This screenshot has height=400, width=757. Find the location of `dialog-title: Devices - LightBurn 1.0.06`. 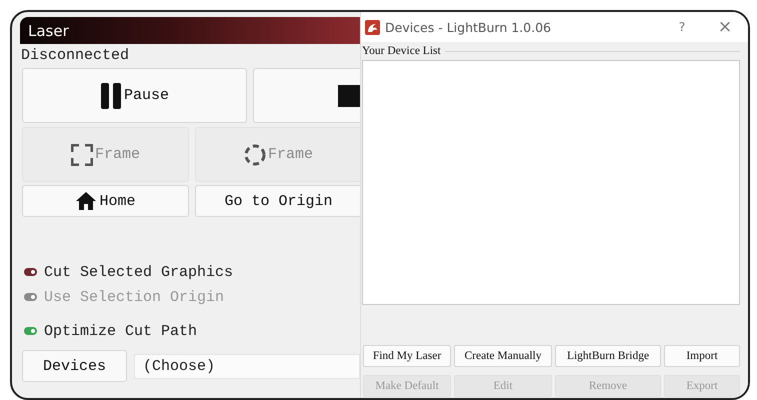

dialog-title: Devices - LightBurn 1.0.06 is located at coordinates (468, 27).